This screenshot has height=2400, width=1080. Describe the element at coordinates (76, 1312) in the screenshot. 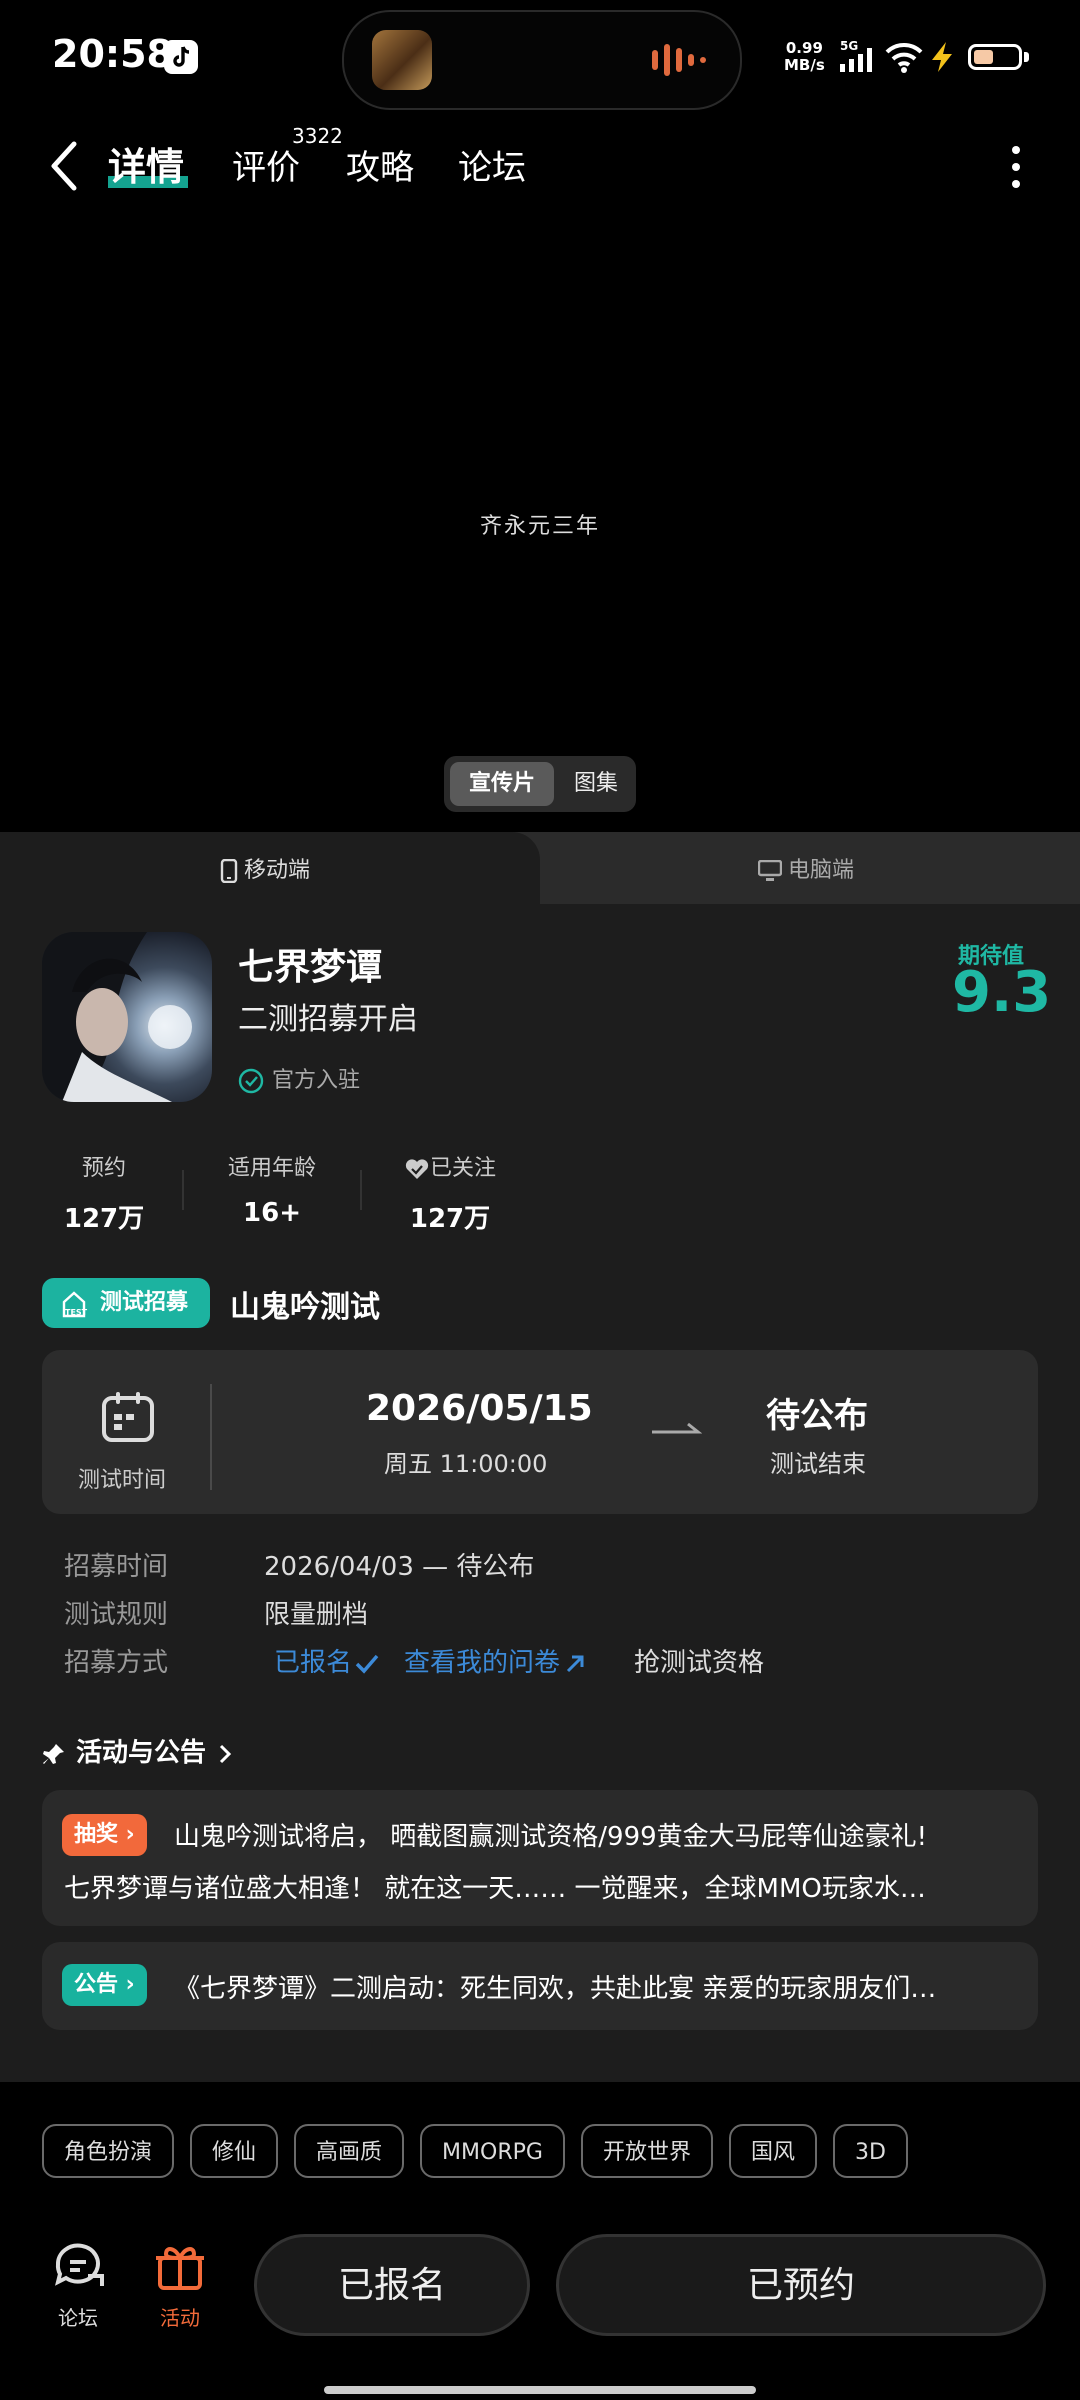

I see `svg-text: TEST` at that location.